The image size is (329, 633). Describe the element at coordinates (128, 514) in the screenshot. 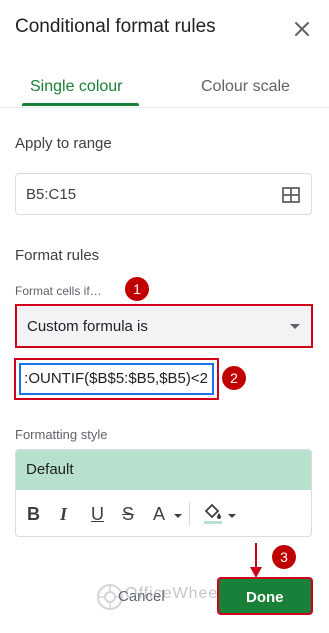

I see `strikethrough-icon: S` at that location.